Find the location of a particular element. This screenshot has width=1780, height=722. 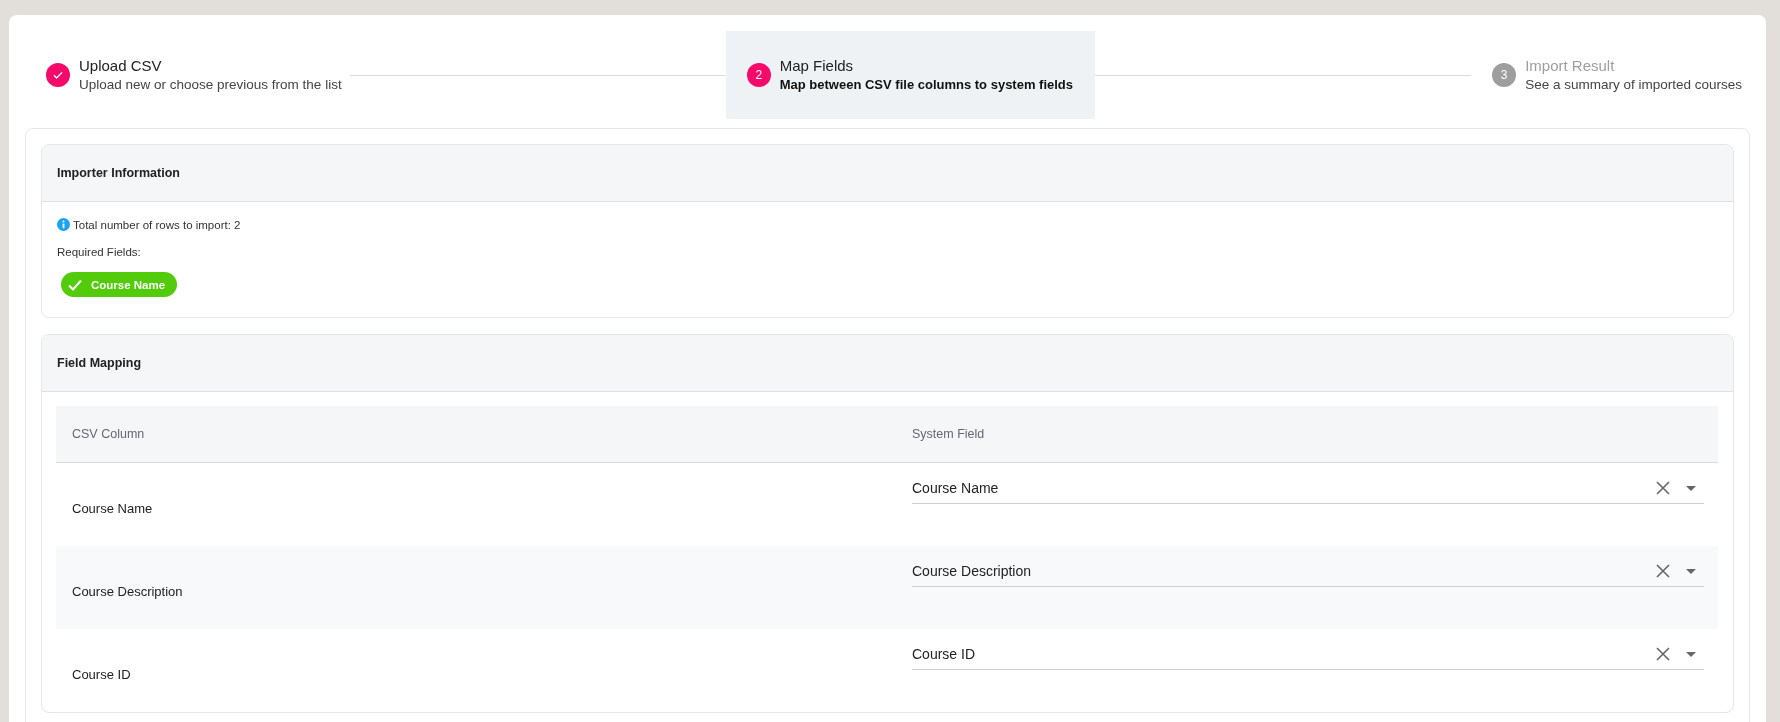

info-icon is located at coordinates (63, 224).